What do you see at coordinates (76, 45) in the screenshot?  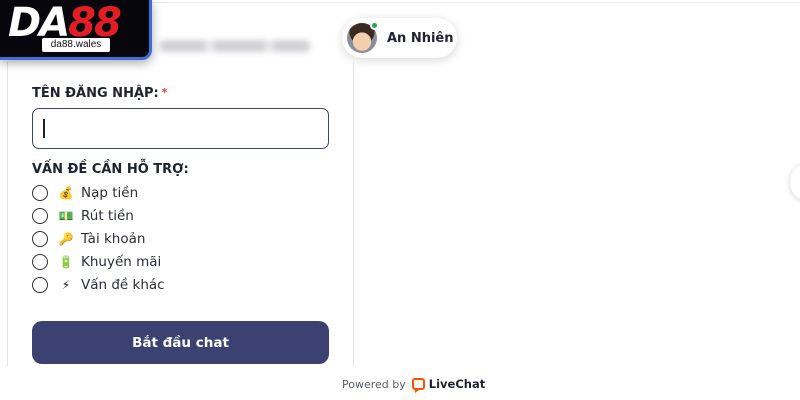 I see `logo-domain: da88.wales` at bounding box center [76, 45].